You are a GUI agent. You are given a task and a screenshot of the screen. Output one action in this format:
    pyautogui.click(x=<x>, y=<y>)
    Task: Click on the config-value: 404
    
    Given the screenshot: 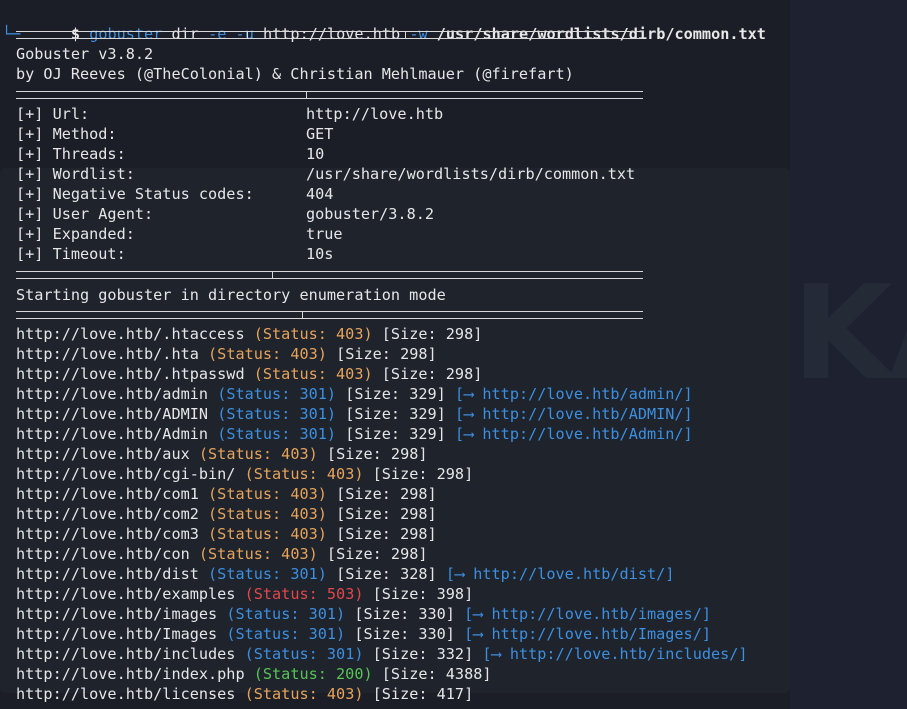 What is the action you would take?
    pyautogui.click(x=320, y=194)
    